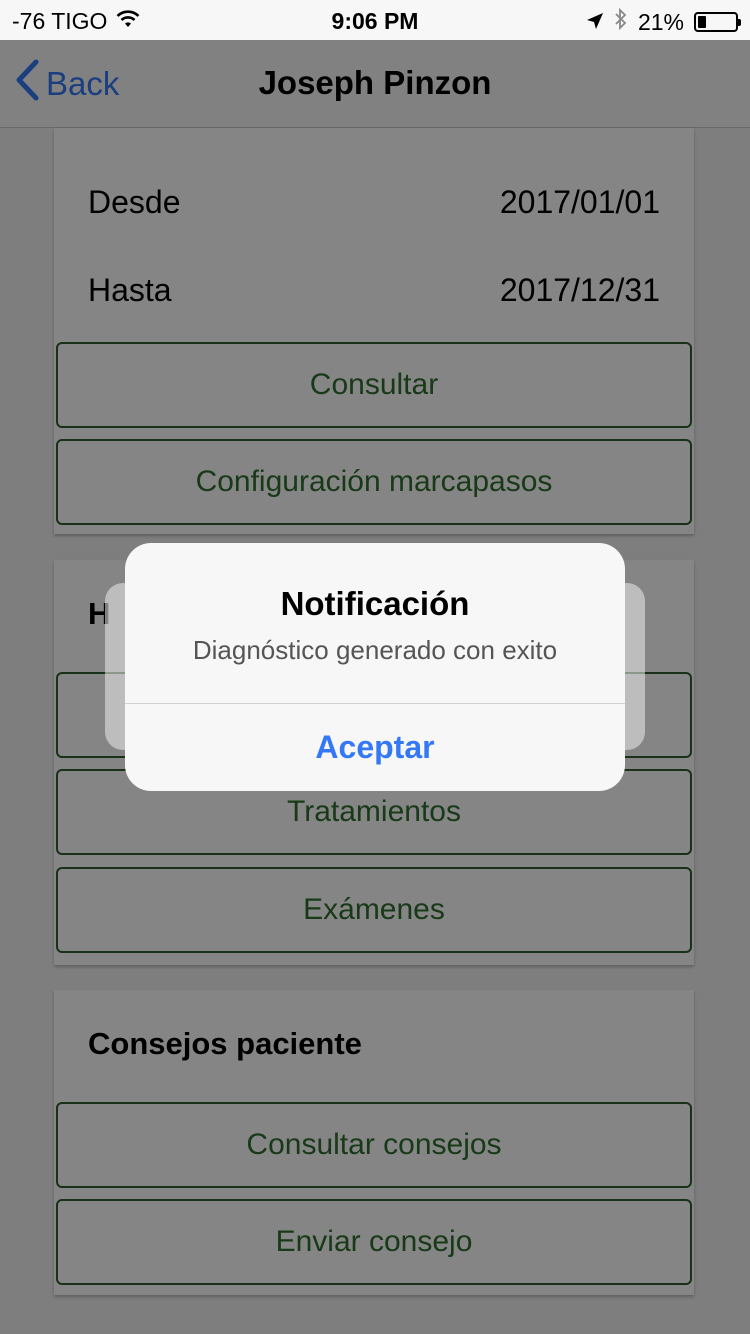  What do you see at coordinates (595, 22) in the screenshot?
I see `location-arrow-icon` at bounding box center [595, 22].